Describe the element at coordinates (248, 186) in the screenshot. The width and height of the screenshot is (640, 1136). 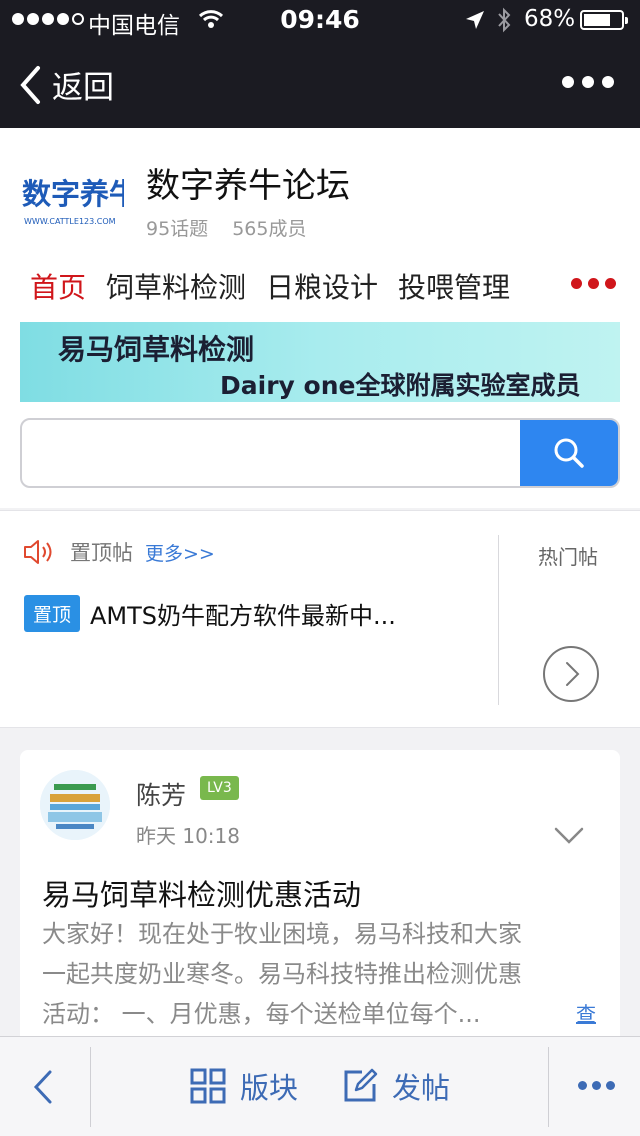
I see `forum-title: 数字养牛论坛` at that location.